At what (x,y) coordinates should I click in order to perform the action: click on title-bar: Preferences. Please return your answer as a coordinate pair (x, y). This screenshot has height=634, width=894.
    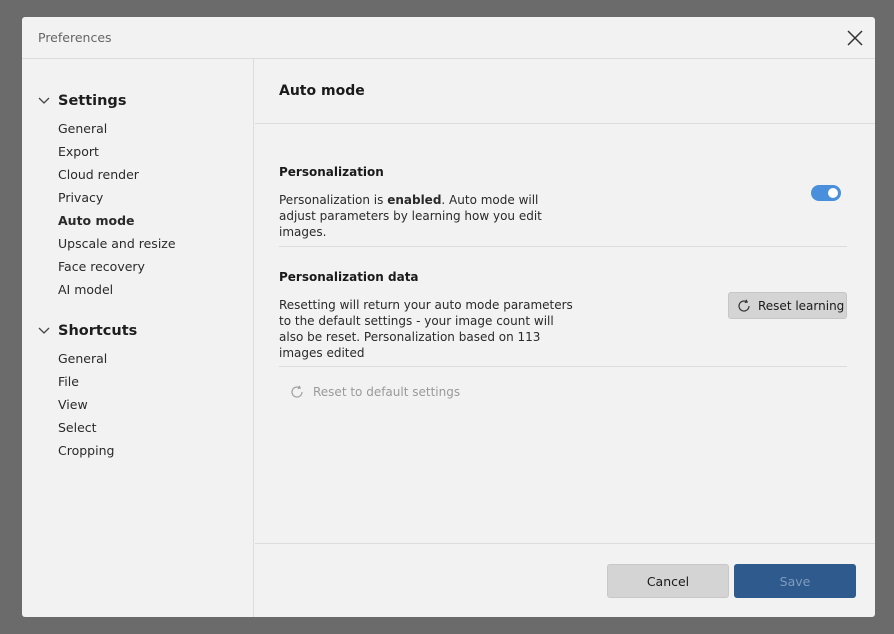
    Looking at the image, I should click on (448, 38).